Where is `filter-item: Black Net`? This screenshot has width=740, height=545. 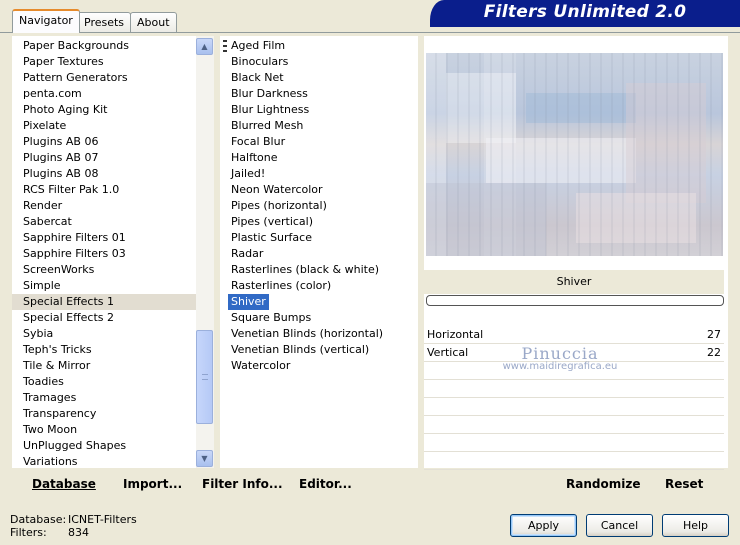 filter-item: Black Net is located at coordinates (319, 78).